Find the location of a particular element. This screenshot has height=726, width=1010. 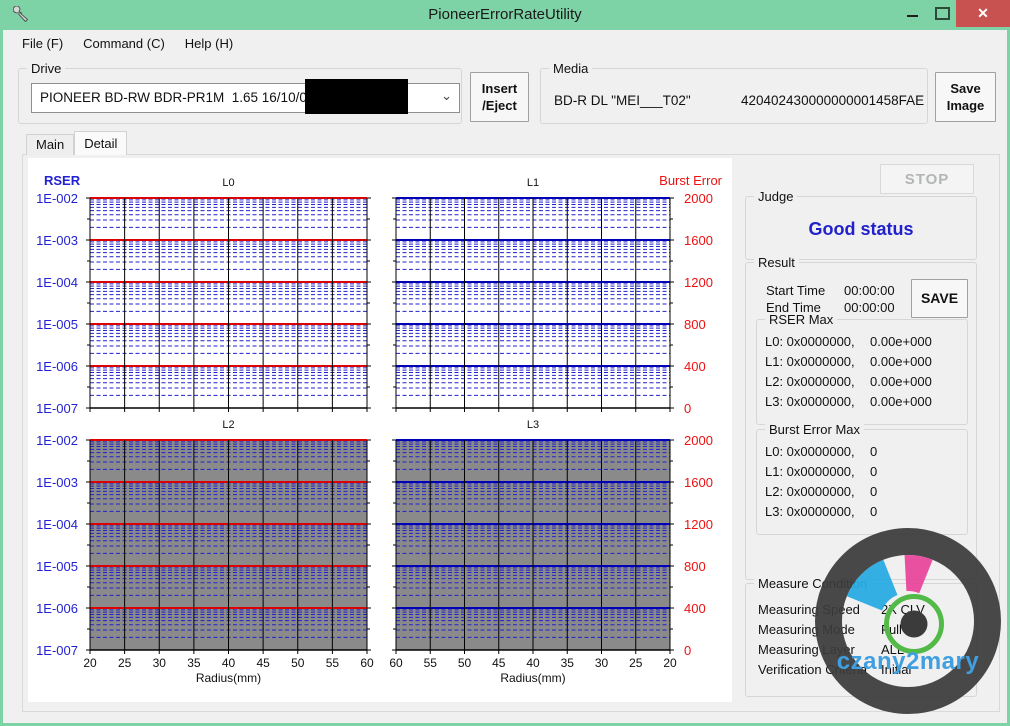

menu-bar: File (F) Command (C) Help (H) is located at coordinates (505, 44).